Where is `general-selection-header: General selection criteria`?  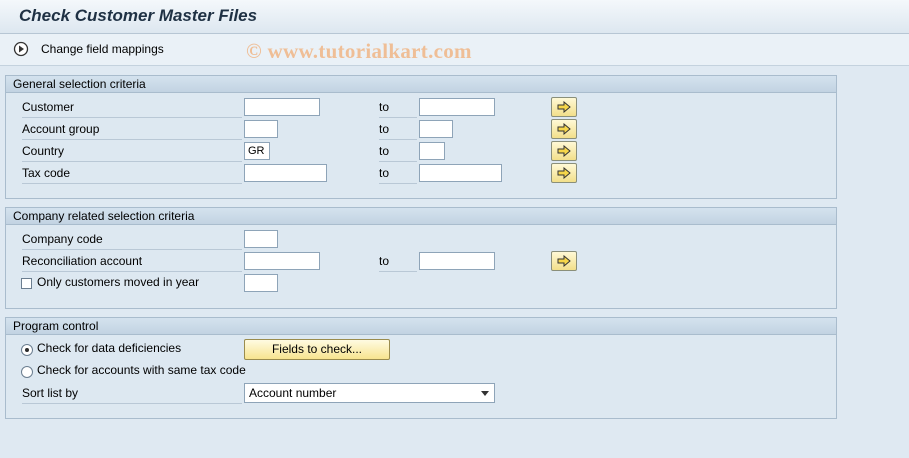 general-selection-header: General selection criteria is located at coordinates (421, 84).